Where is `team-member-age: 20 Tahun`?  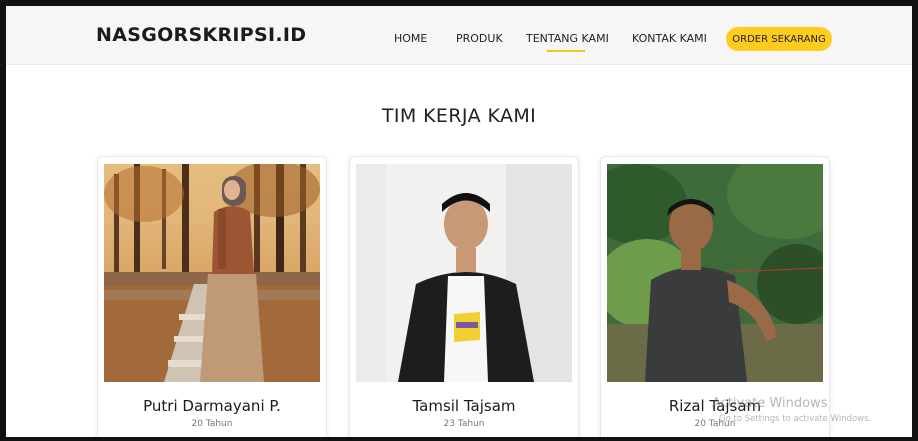 team-member-age: 20 Tahun is located at coordinates (212, 424).